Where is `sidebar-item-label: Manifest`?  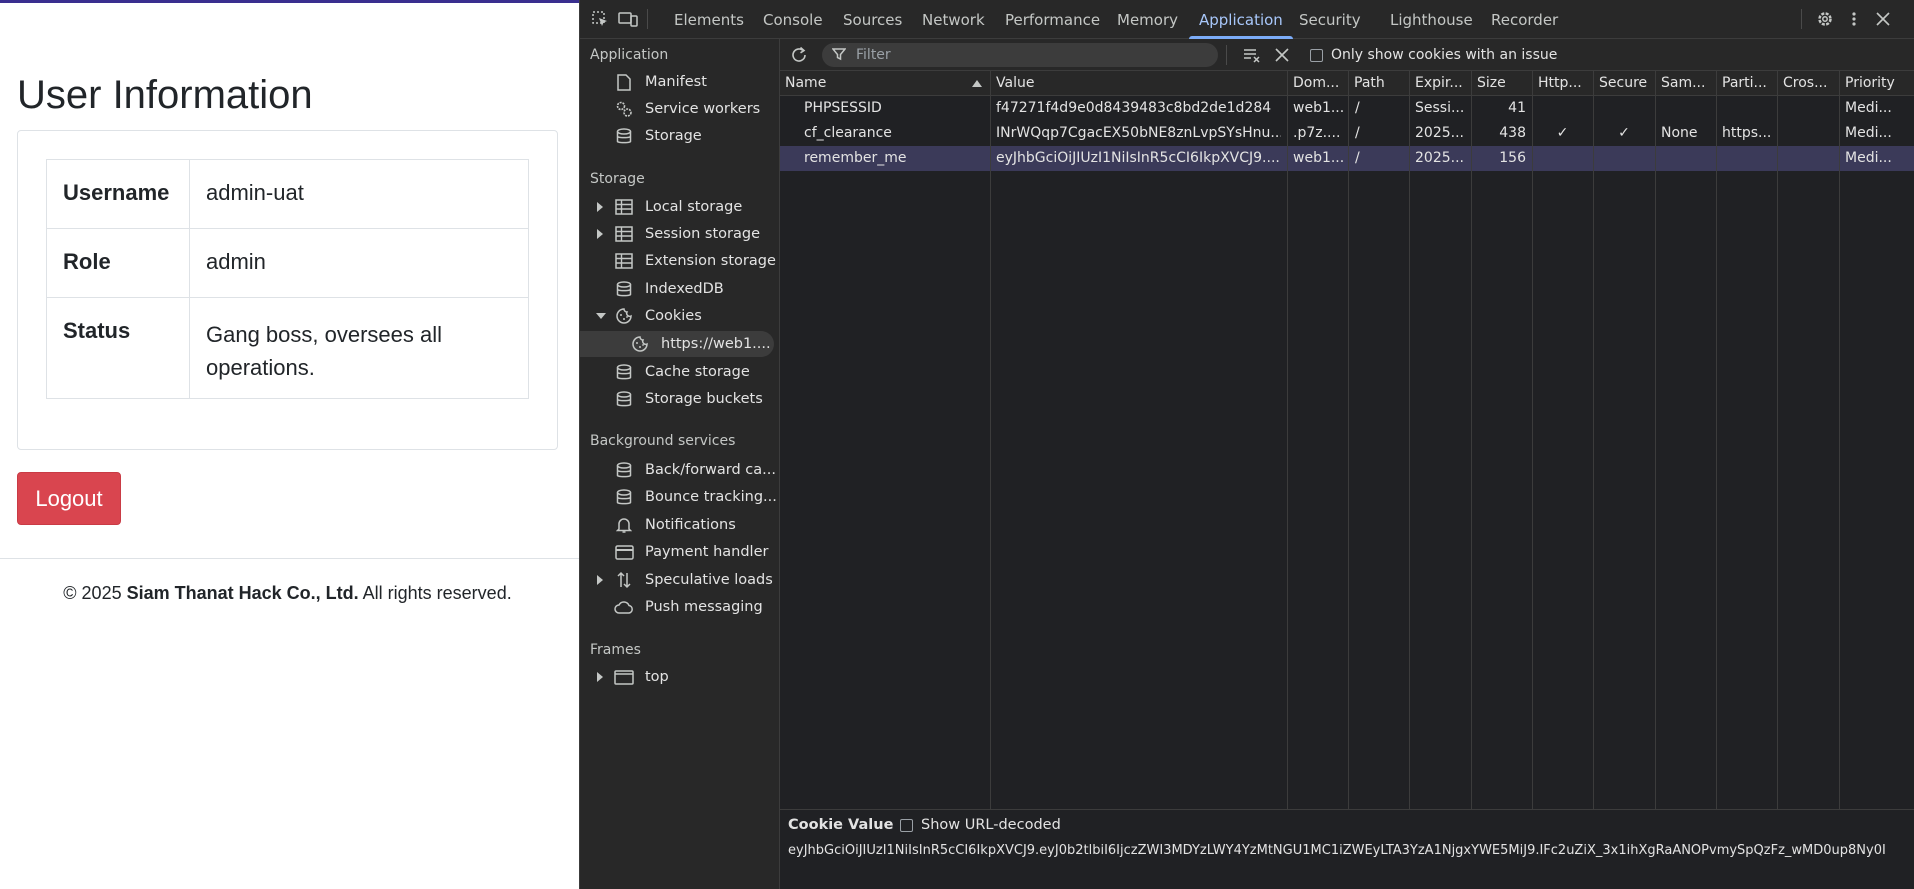 sidebar-item-label: Manifest is located at coordinates (676, 82).